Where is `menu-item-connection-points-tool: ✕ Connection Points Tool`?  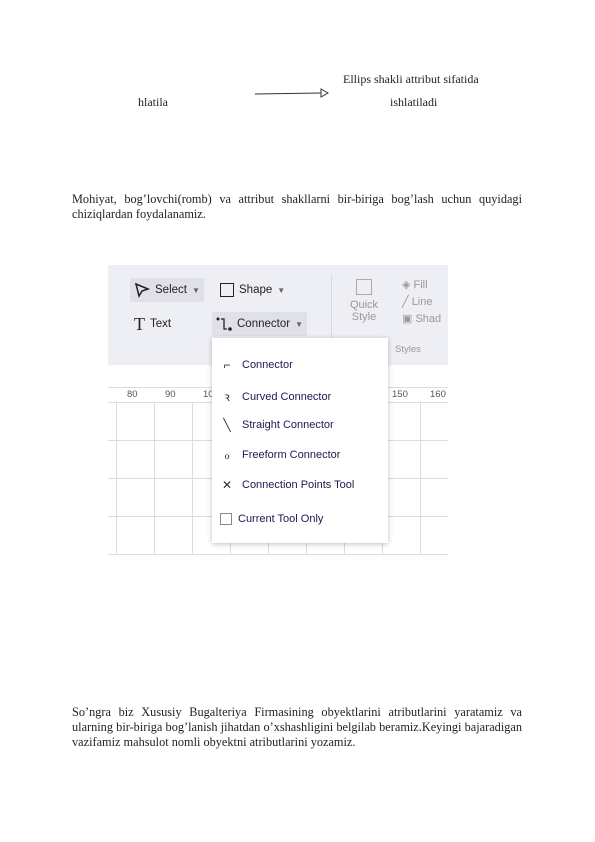
menu-item-connection-points-tool: ✕ Connection Points Tool is located at coordinates (287, 485).